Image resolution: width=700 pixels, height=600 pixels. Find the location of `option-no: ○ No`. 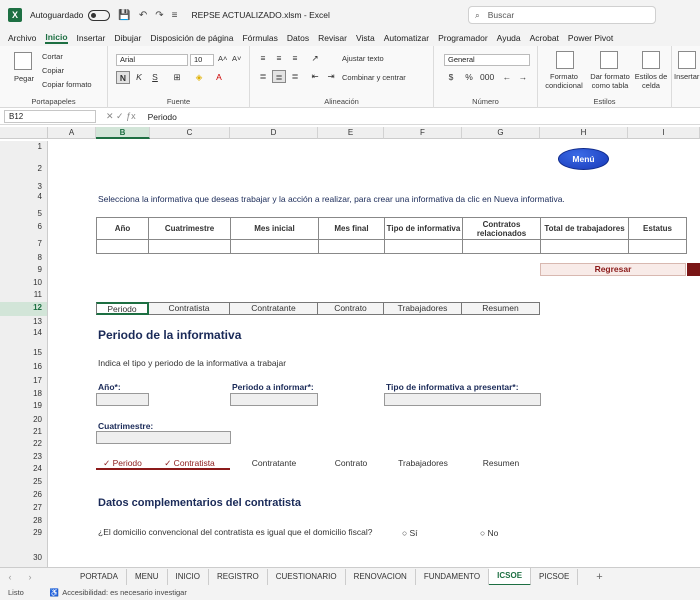

option-no: ○ No is located at coordinates (489, 533).